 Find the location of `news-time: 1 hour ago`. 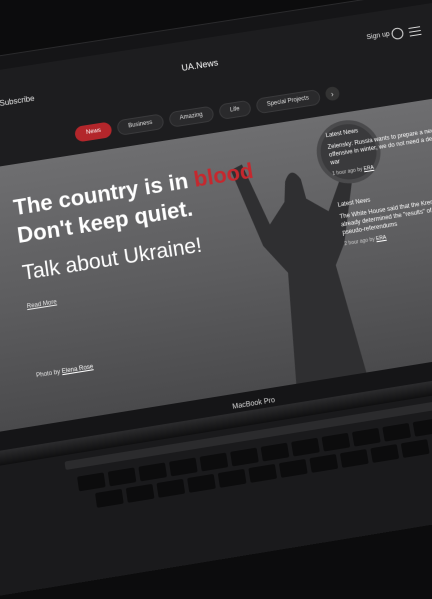

news-time: 1 hour ago is located at coordinates (344, 172).